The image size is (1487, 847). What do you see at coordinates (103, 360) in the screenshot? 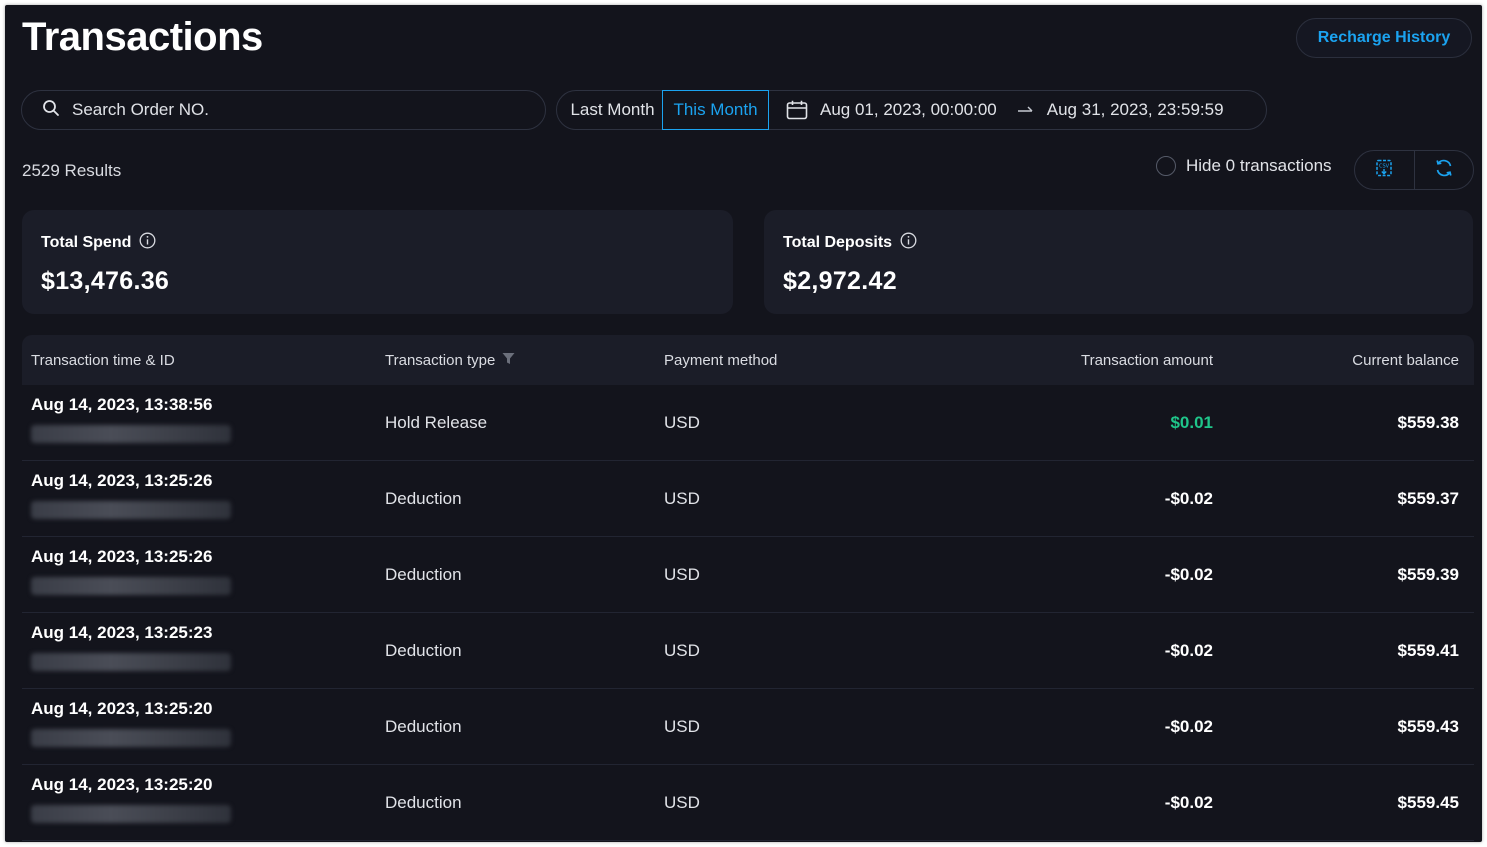
I see `column-header-time: Transaction time & ID` at bounding box center [103, 360].